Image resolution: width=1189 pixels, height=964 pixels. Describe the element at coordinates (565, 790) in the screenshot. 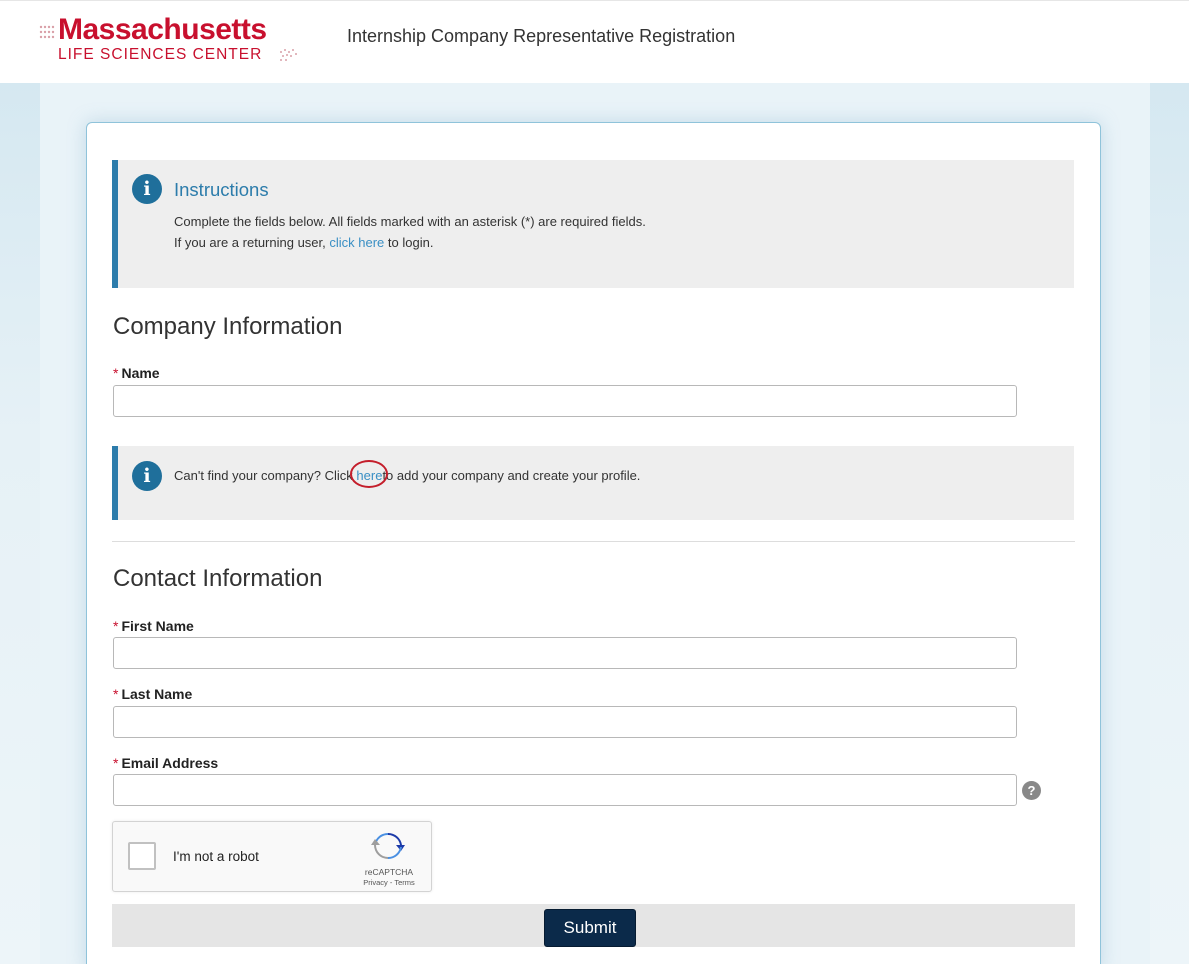

I see `email-input` at that location.